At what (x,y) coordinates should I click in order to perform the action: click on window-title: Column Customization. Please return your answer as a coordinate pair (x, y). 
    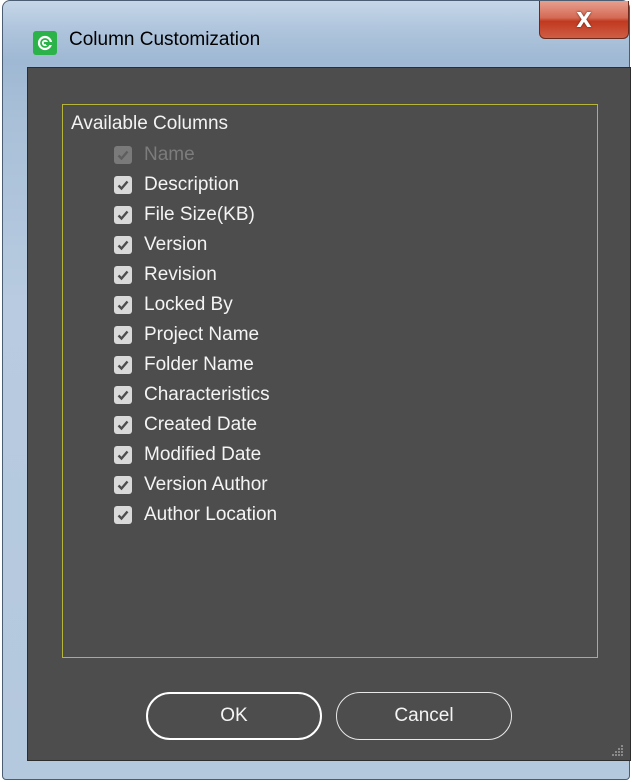
    Looking at the image, I should click on (165, 39).